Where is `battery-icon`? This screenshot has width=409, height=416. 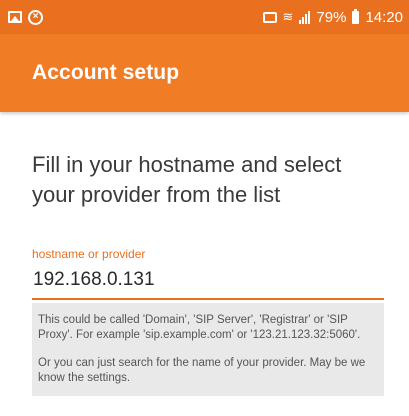
battery-icon is located at coordinates (356, 16).